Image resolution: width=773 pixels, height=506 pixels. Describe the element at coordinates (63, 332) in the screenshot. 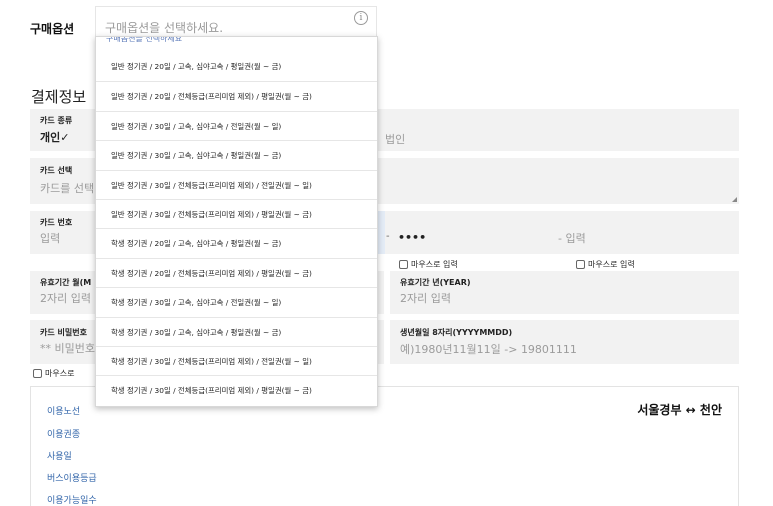

I see `card-password-label: 카드 비밀번호` at that location.